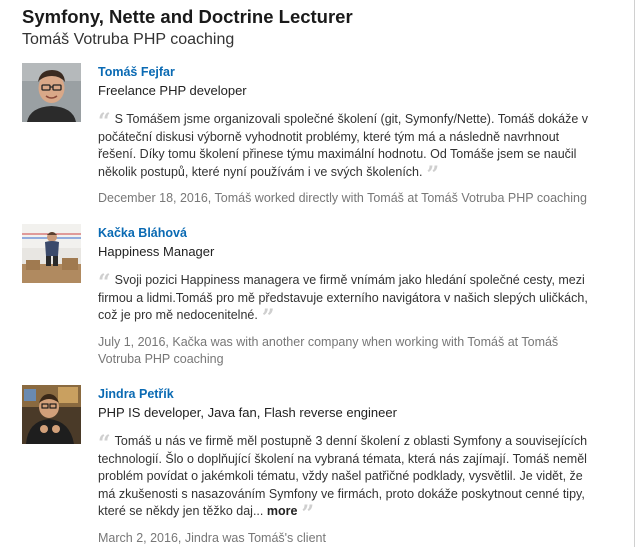 The height and width of the screenshot is (547, 635). I want to click on recommender-role: Freelance PHP developer, so click(172, 90).